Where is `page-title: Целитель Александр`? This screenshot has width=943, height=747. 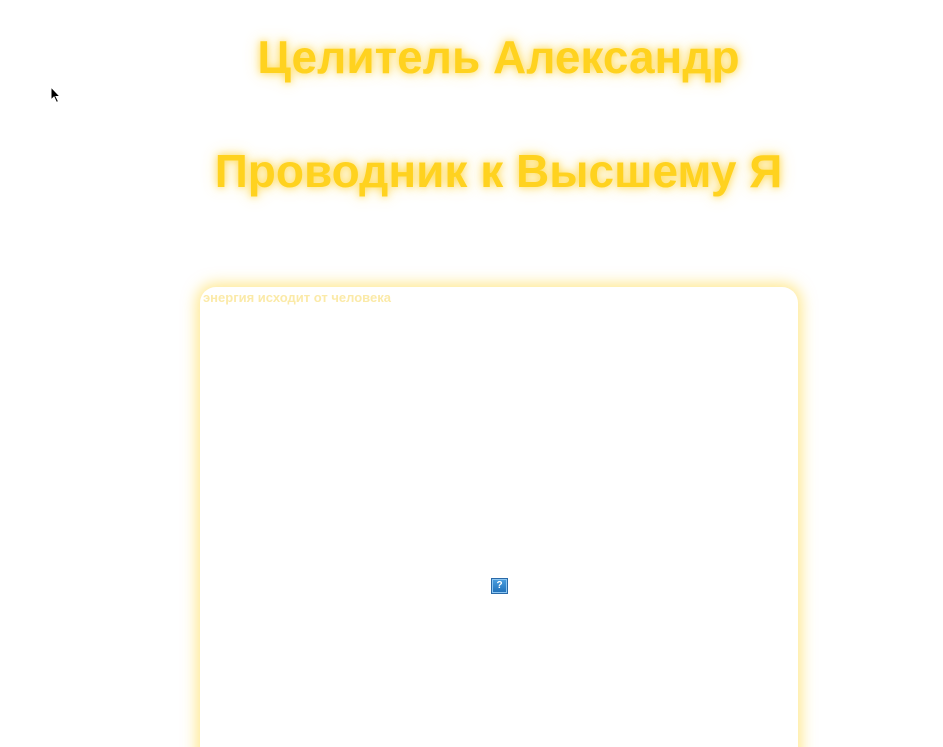
page-title: Целитель Александр is located at coordinates (498, 57).